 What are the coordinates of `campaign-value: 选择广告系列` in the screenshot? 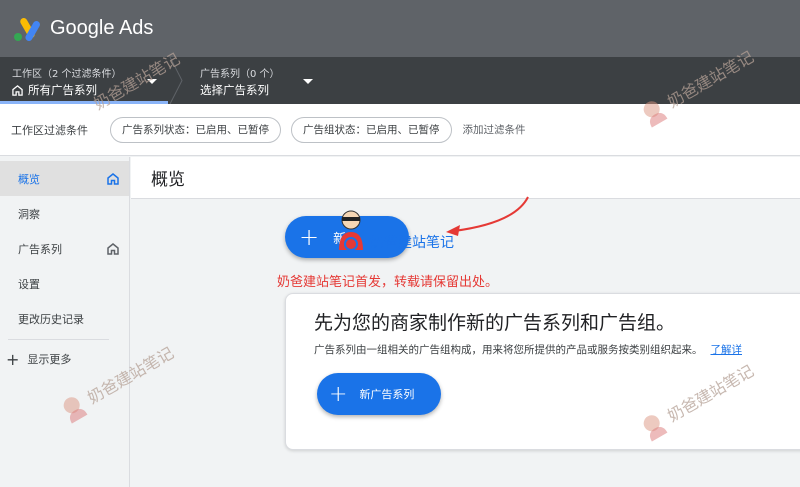 It's located at (234, 90).